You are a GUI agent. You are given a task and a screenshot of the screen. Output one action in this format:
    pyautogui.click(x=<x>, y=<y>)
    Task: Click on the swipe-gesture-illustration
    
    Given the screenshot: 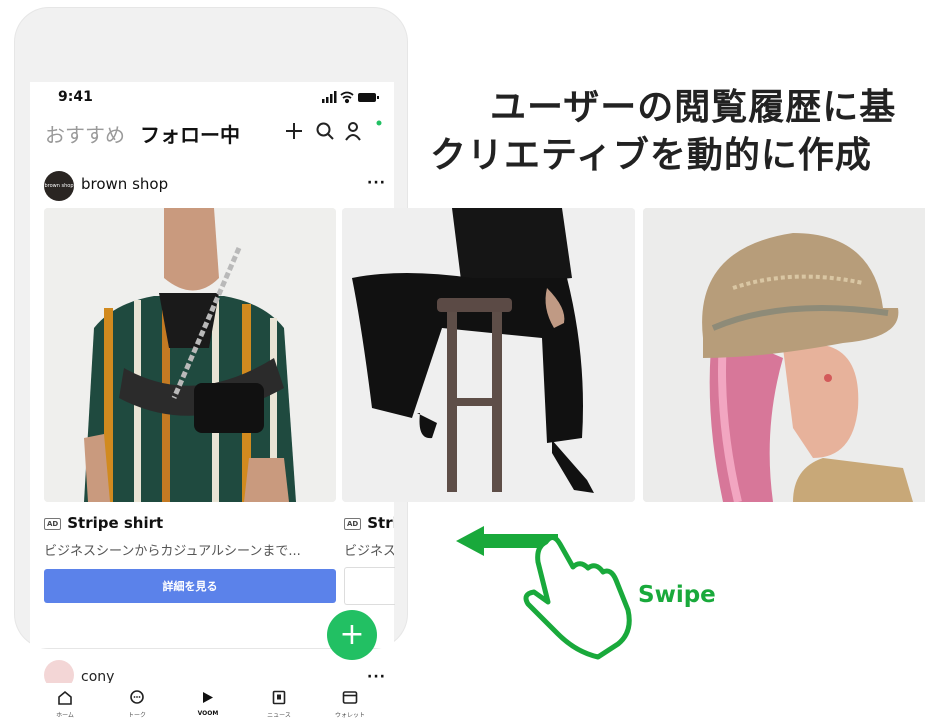 What is the action you would take?
    pyautogui.click(x=544, y=593)
    